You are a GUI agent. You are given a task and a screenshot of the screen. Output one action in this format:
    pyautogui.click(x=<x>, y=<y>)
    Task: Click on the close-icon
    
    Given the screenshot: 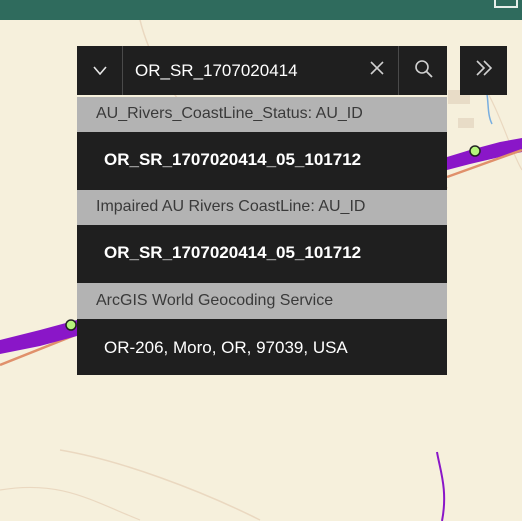 What is the action you would take?
    pyautogui.click(x=377, y=70)
    